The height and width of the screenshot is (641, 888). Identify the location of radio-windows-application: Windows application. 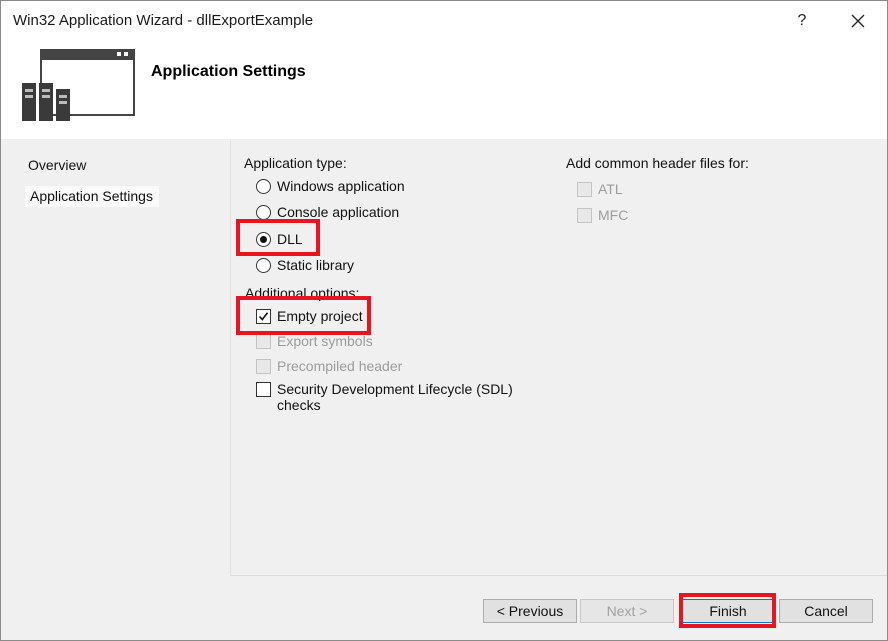
(330, 186).